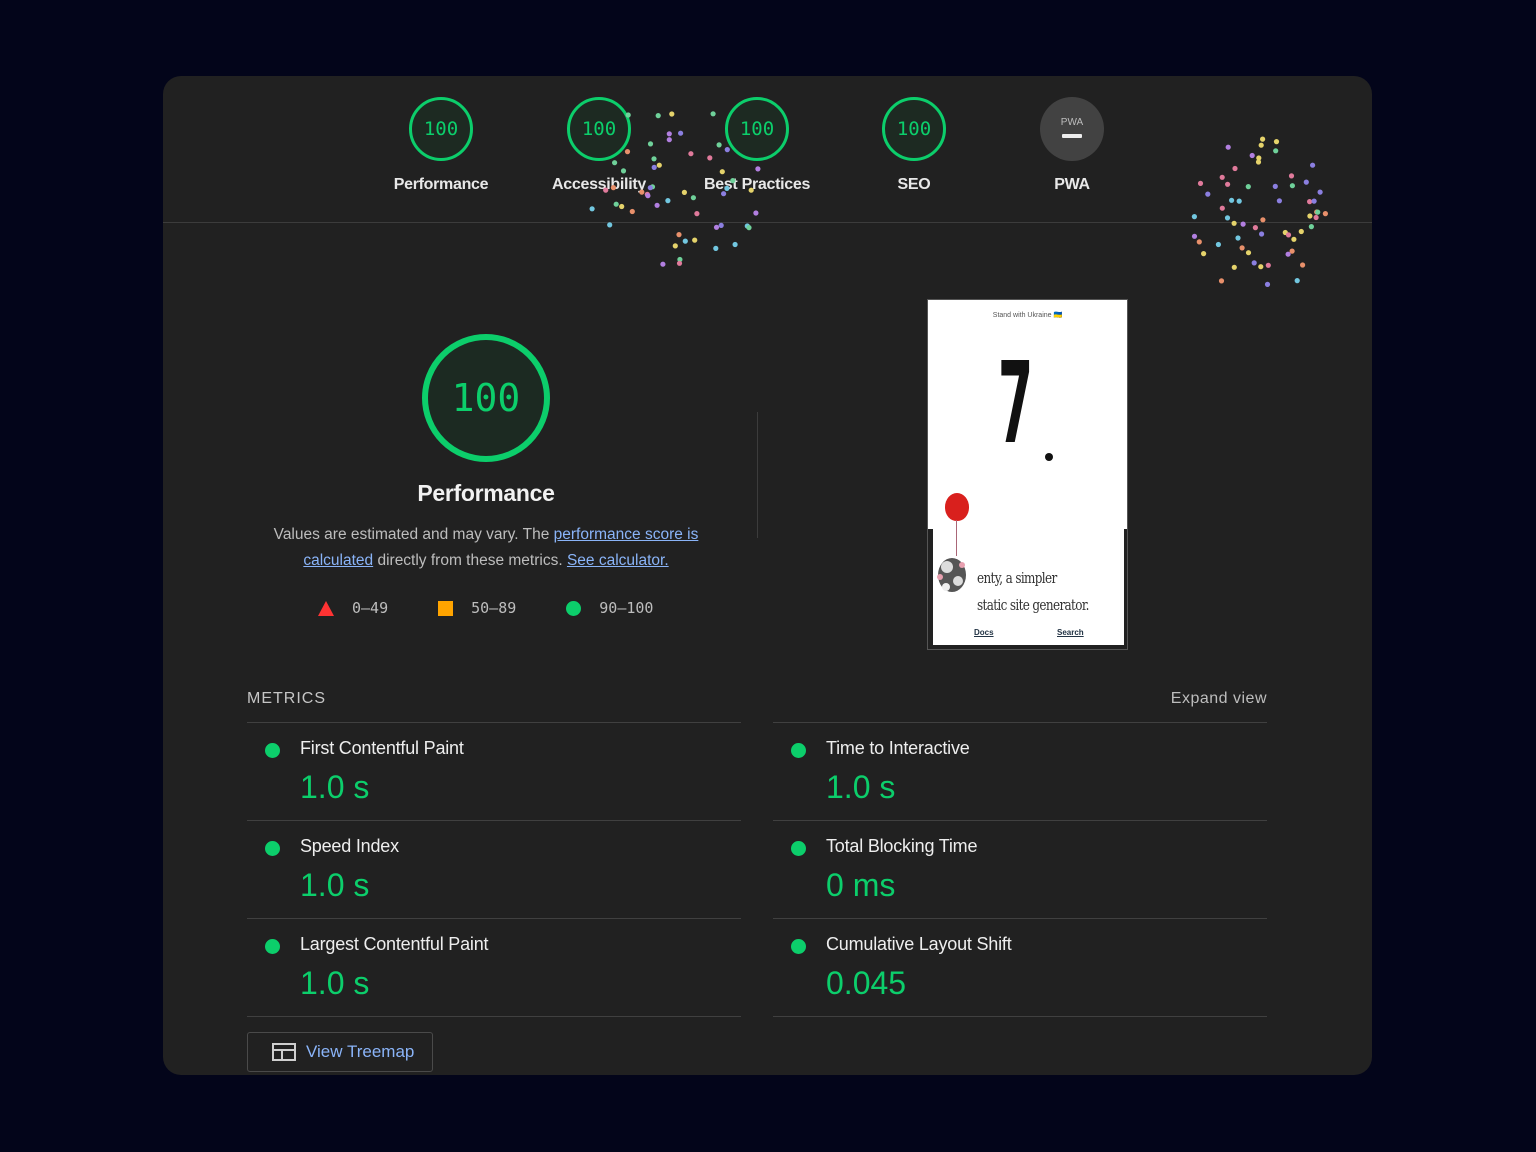 This screenshot has height=1152, width=1536. Describe the element at coordinates (494, 967) in the screenshot. I see `metric-row: Largest Contentful Paint 1.0 s` at that location.